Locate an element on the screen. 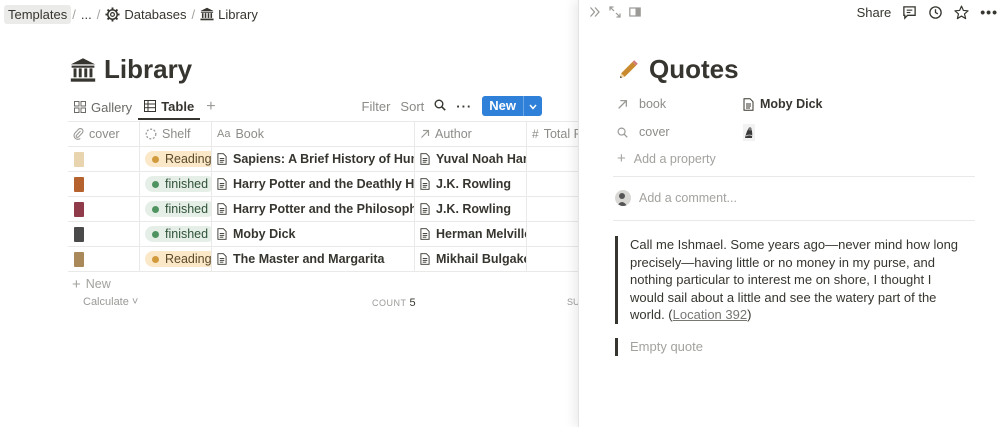 The width and height of the screenshot is (1005, 427). paperclip-icon is located at coordinates (78, 134).